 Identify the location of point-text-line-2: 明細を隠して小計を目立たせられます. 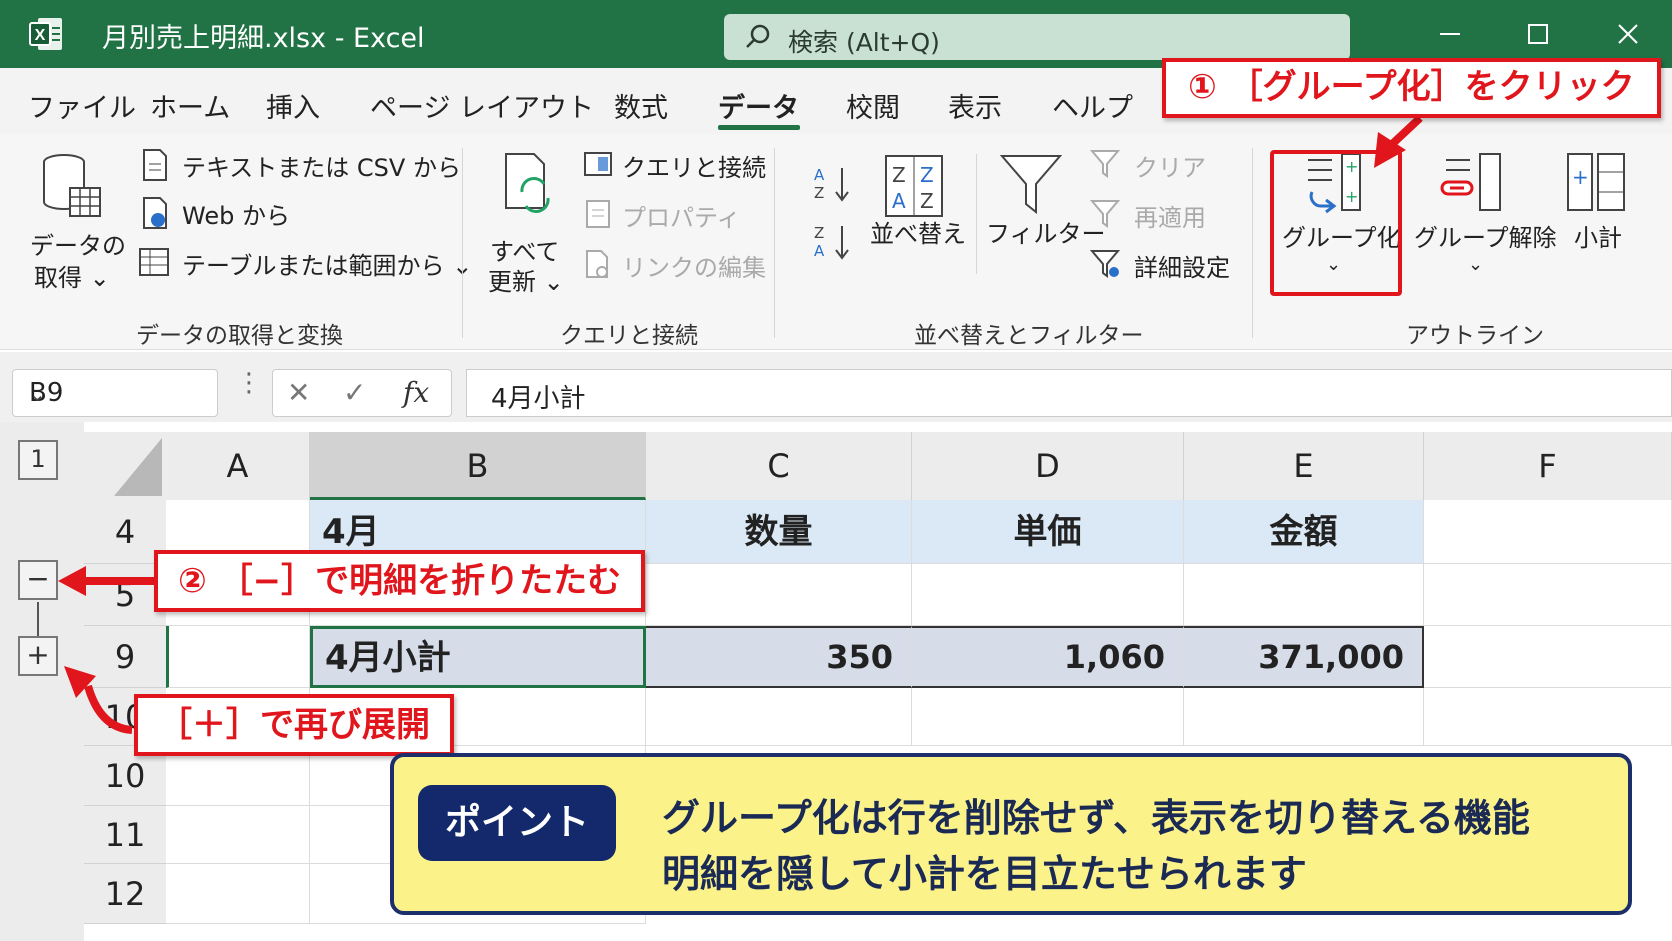
(984, 874).